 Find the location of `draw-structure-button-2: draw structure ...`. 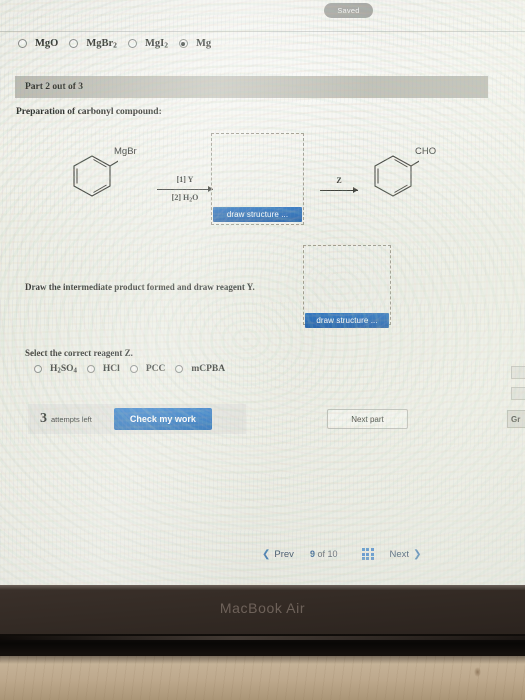

draw-structure-button-2: draw structure ... is located at coordinates (347, 320).